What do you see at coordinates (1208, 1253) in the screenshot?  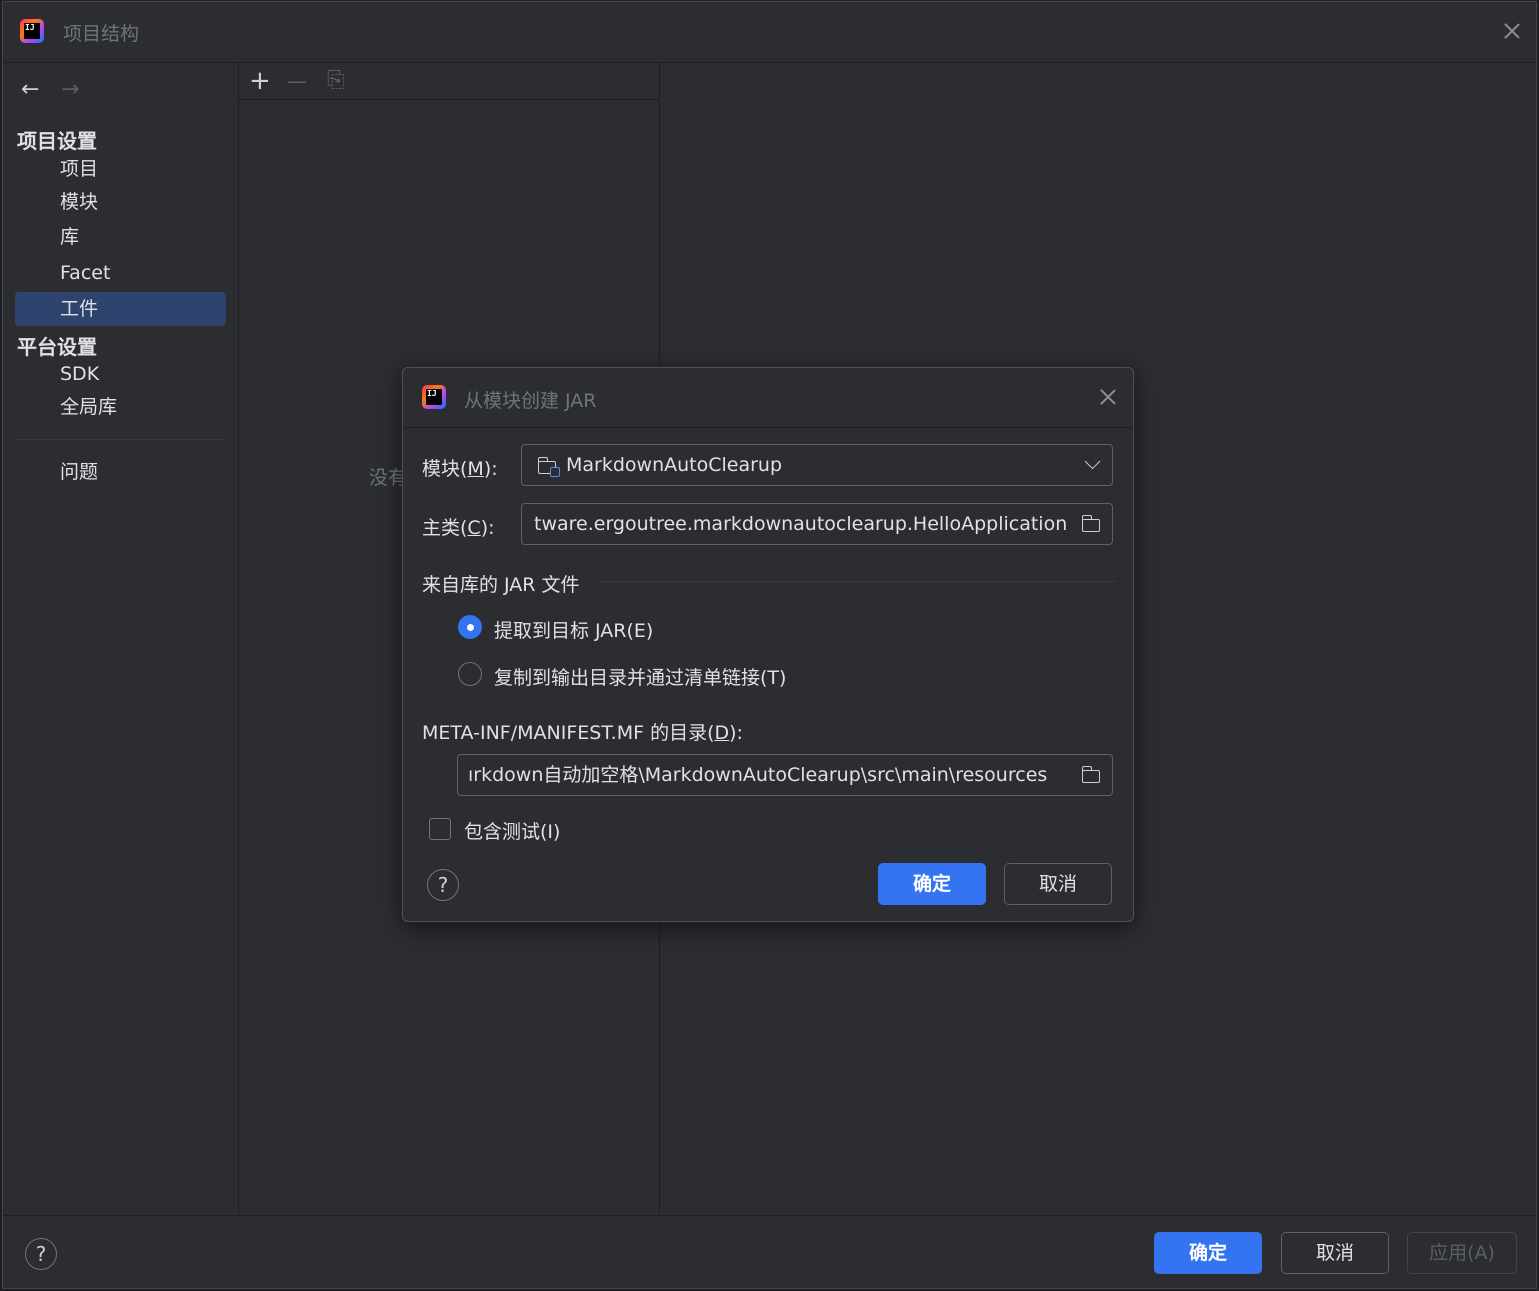 I see `ok-button: 确定` at bounding box center [1208, 1253].